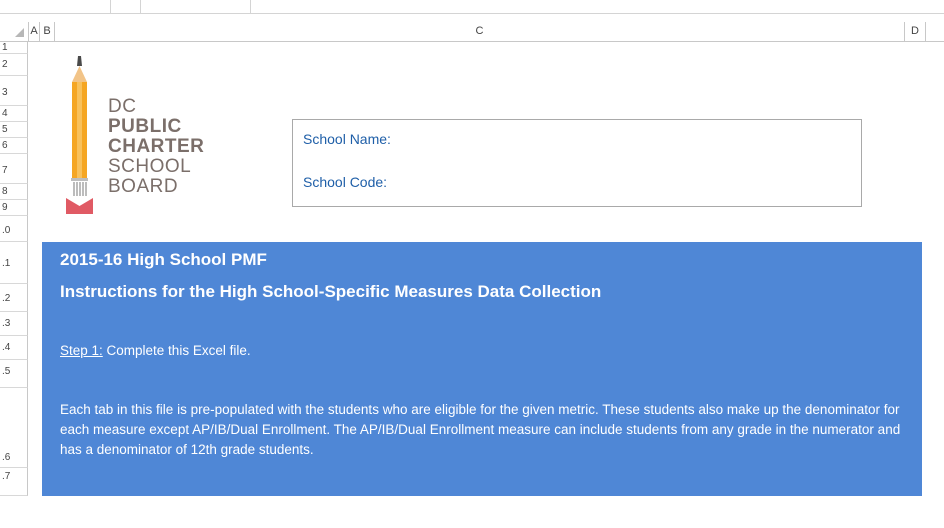  What do you see at coordinates (14, 91) in the screenshot?
I see `row-header: 3` at bounding box center [14, 91].